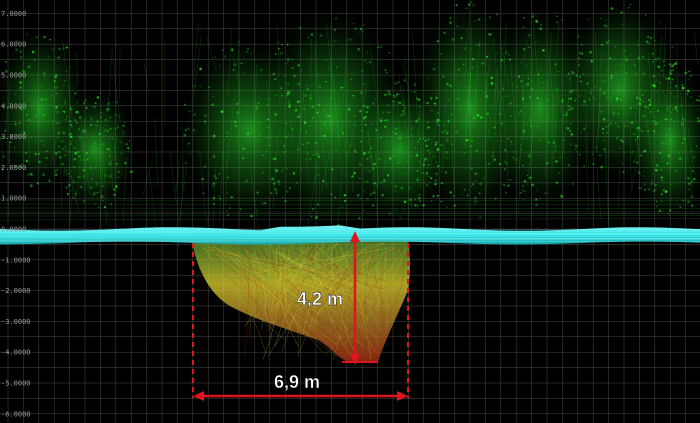 The width and height of the screenshot is (700, 423). I want to click on width-label: 6,9 m, so click(297, 382).